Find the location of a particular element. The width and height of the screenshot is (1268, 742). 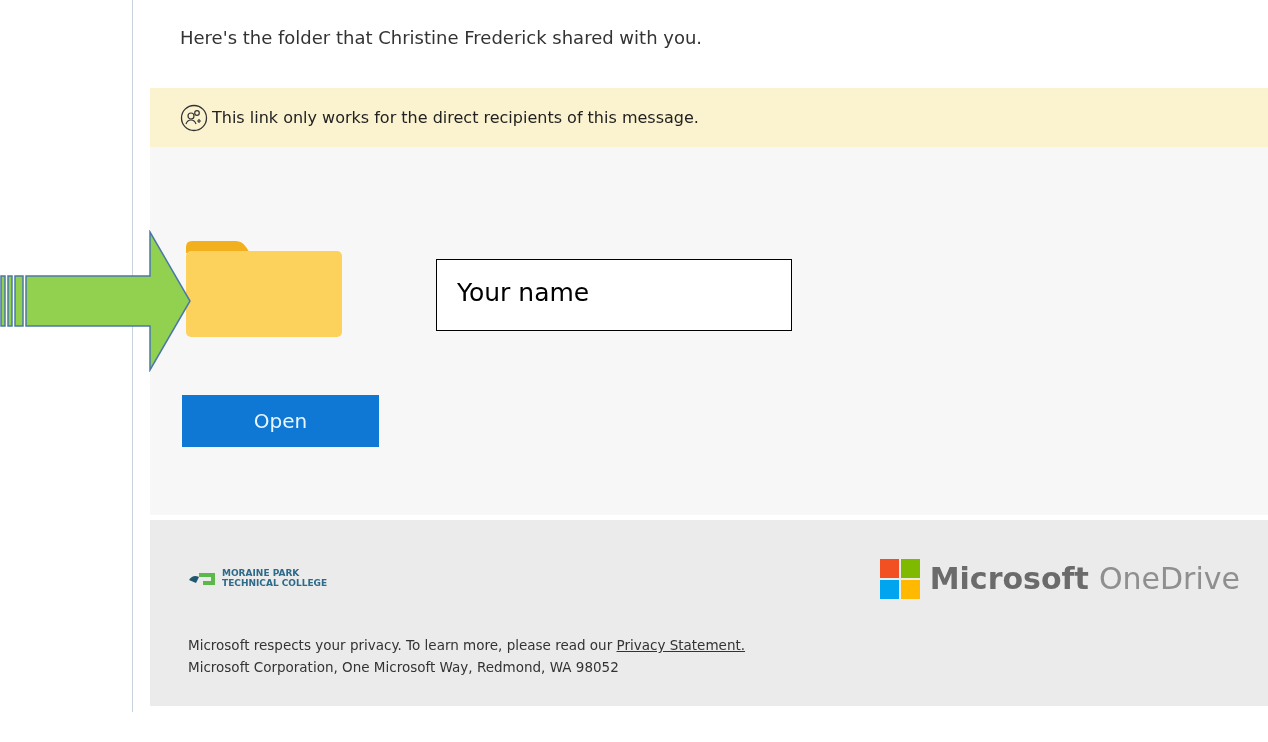

message-text: Here's the folder that Christine Frederick shared with you. is located at coordinates (441, 37).